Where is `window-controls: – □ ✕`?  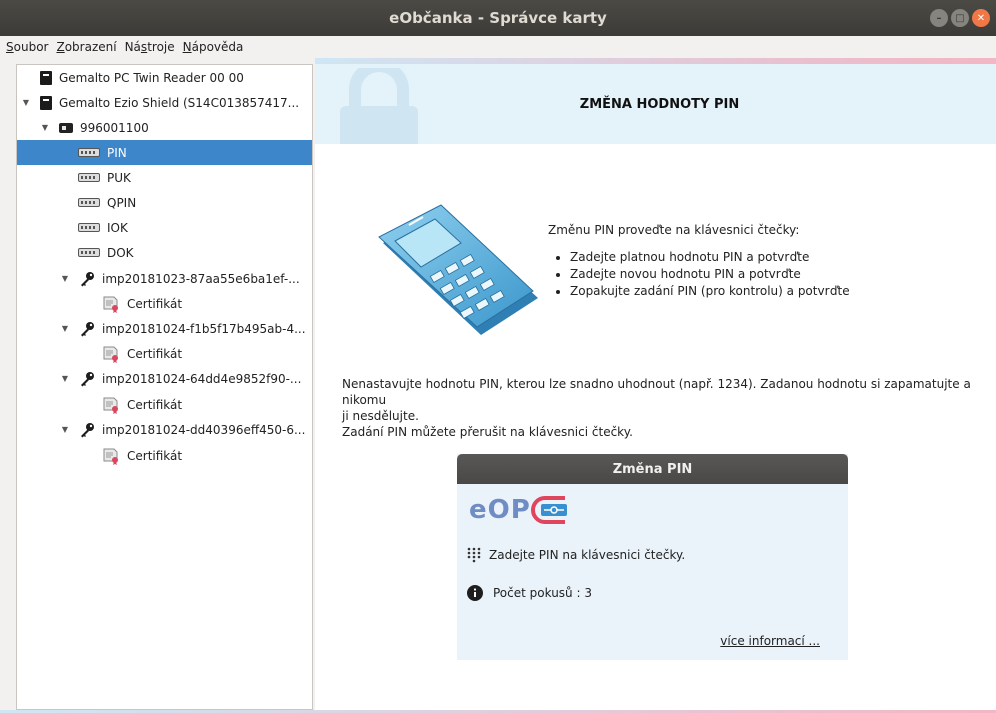
window-controls: – □ ✕ is located at coordinates (960, 18).